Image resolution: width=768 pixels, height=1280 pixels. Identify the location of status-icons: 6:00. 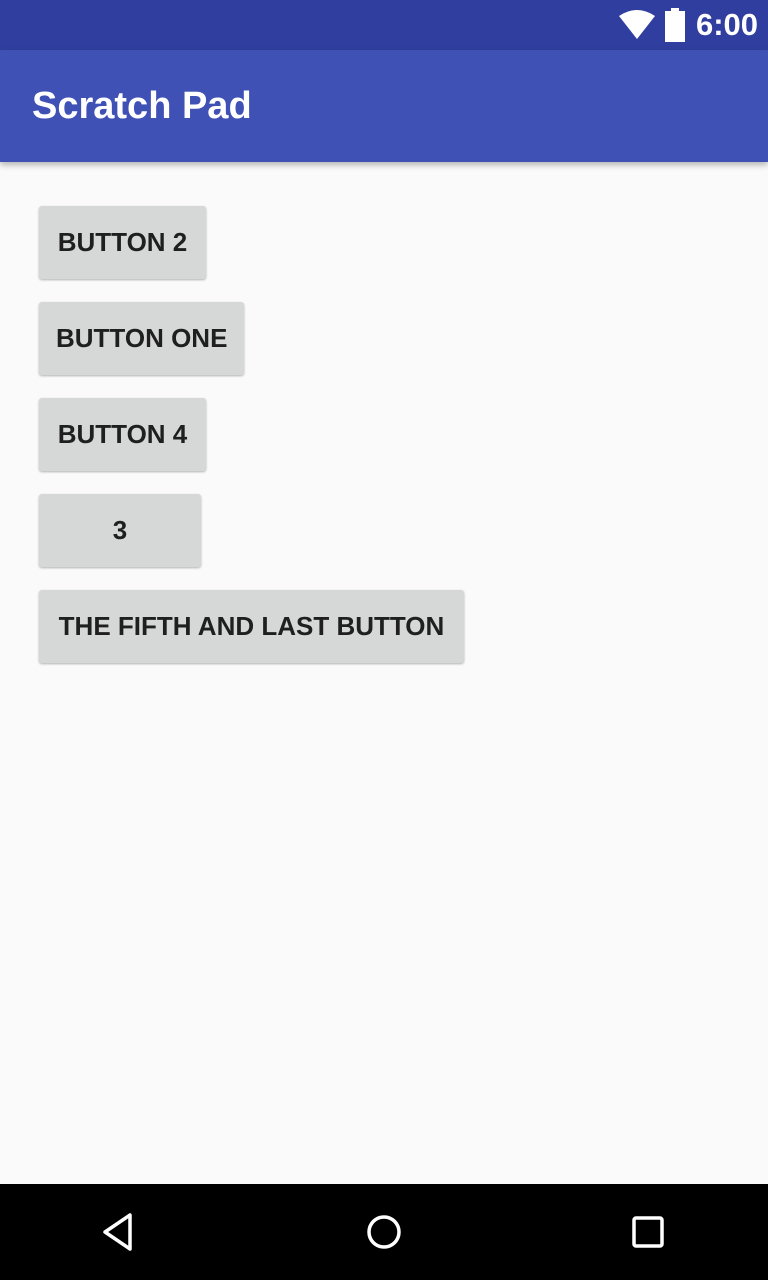
(688, 25).